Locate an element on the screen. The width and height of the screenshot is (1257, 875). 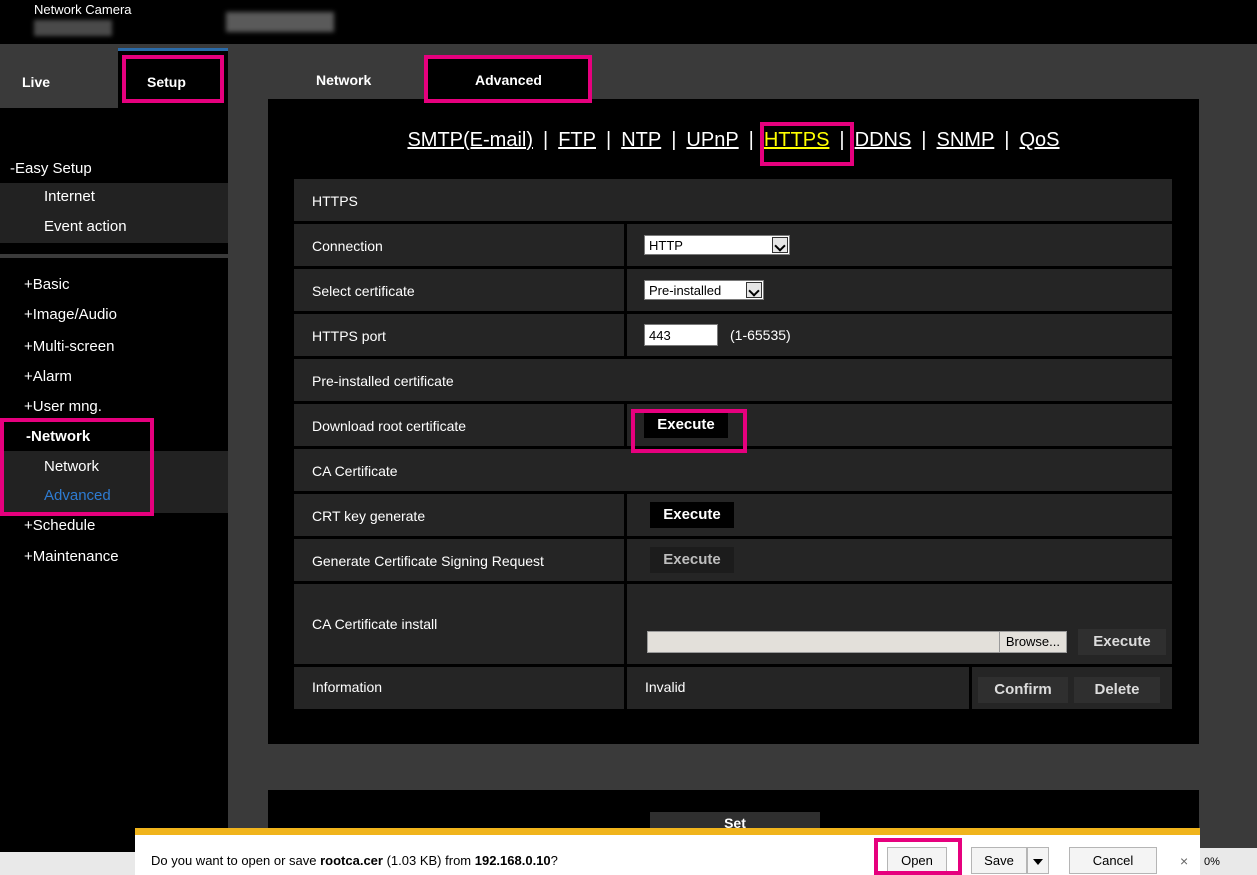
download-filename: rootca.cer is located at coordinates (351, 860).